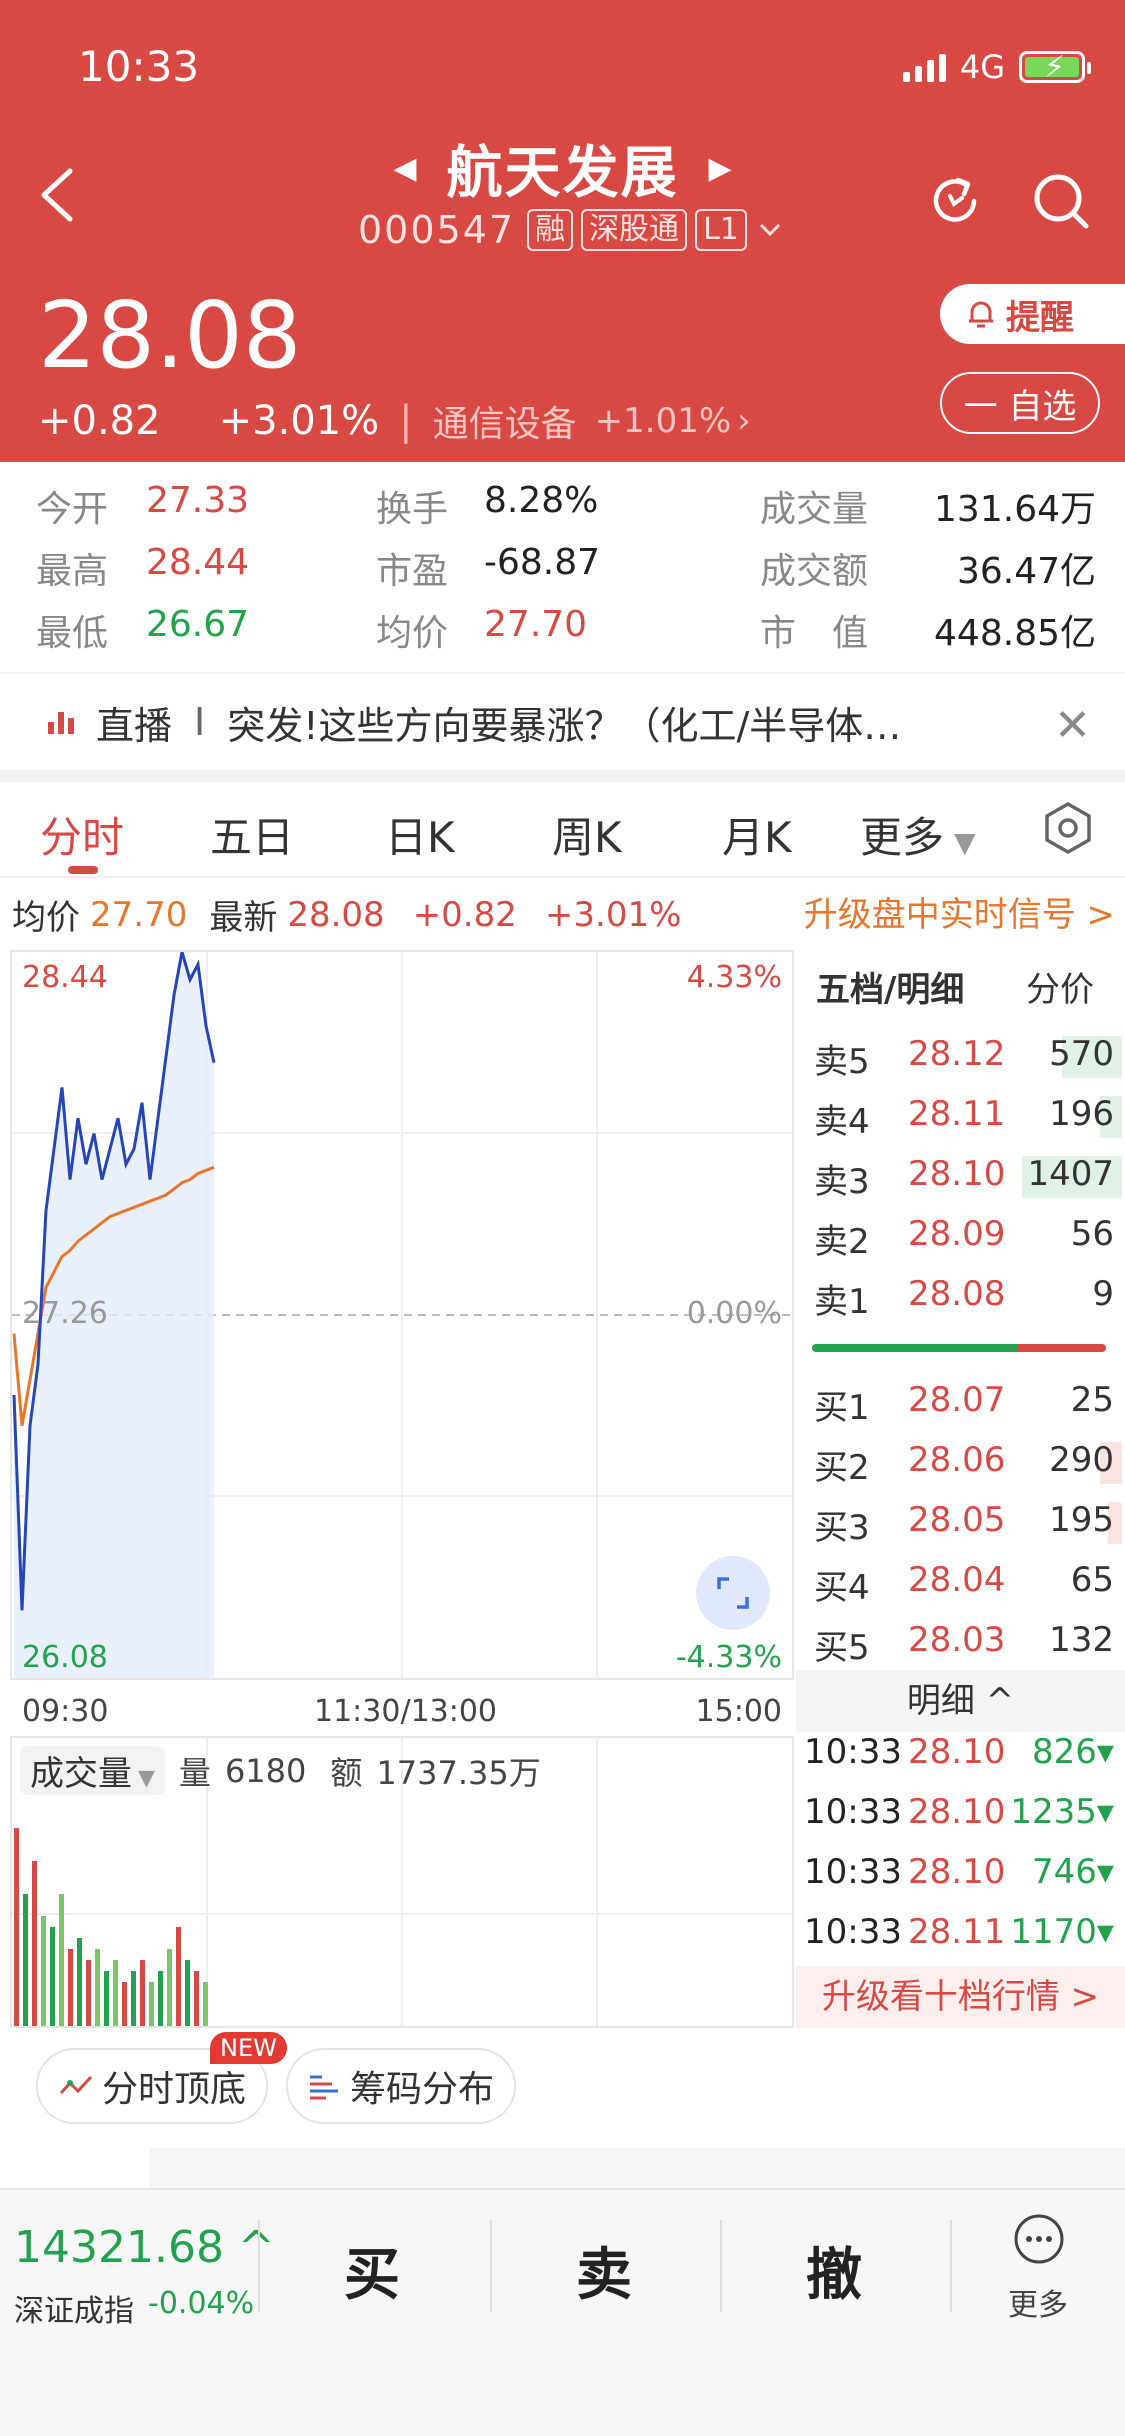 The width and height of the screenshot is (1125, 2436). I want to click on stat-mktcap: 市 值 448.85亿, so click(928, 633).